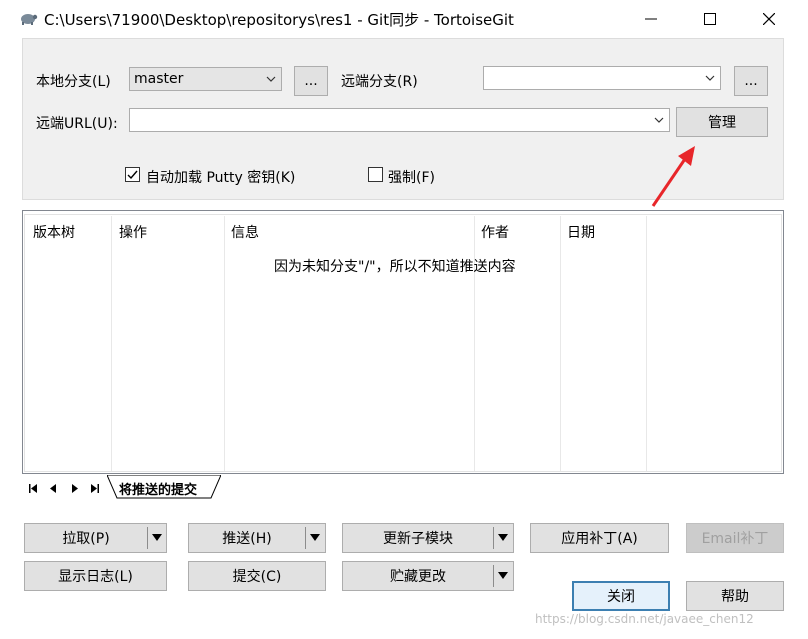 The image size is (808, 639). What do you see at coordinates (379, 82) in the screenshot?
I see `remote-branch-label: 远端分支(R)` at bounding box center [379, 82].